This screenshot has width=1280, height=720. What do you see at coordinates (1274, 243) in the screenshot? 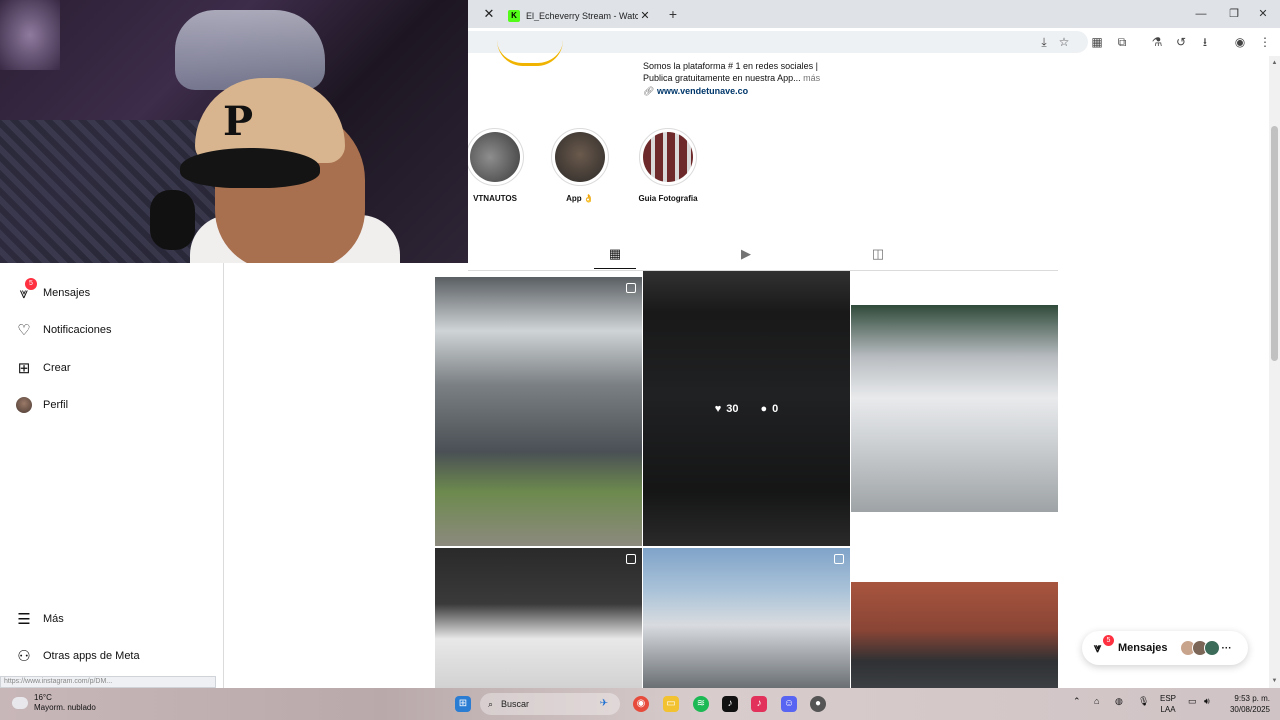
I see `scrollbar-thumb` at bounding box center [1274, 243].